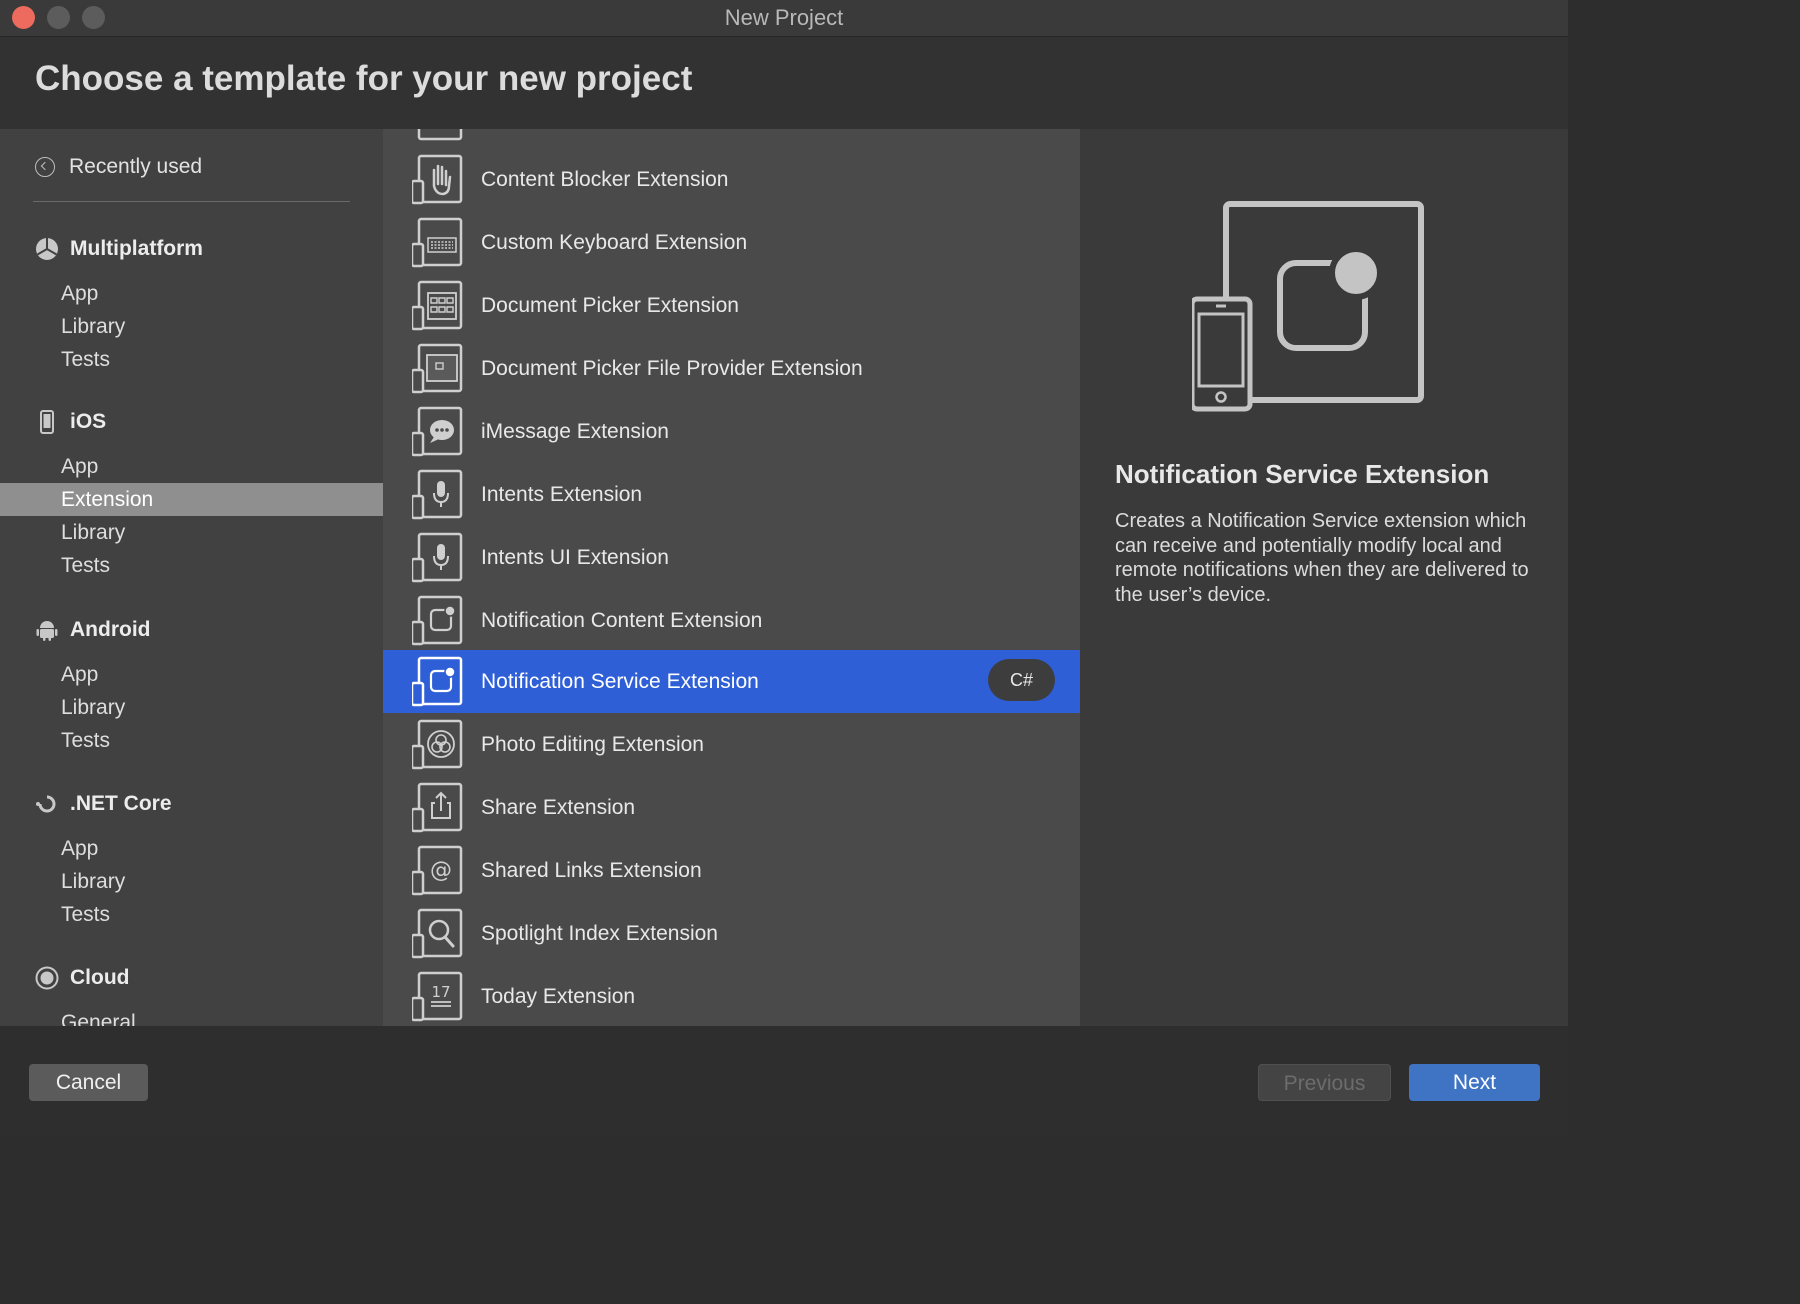 This screenshot has width=1800, height=1304. I want to click on section-cloud: Cloud General, so click(191, 993).